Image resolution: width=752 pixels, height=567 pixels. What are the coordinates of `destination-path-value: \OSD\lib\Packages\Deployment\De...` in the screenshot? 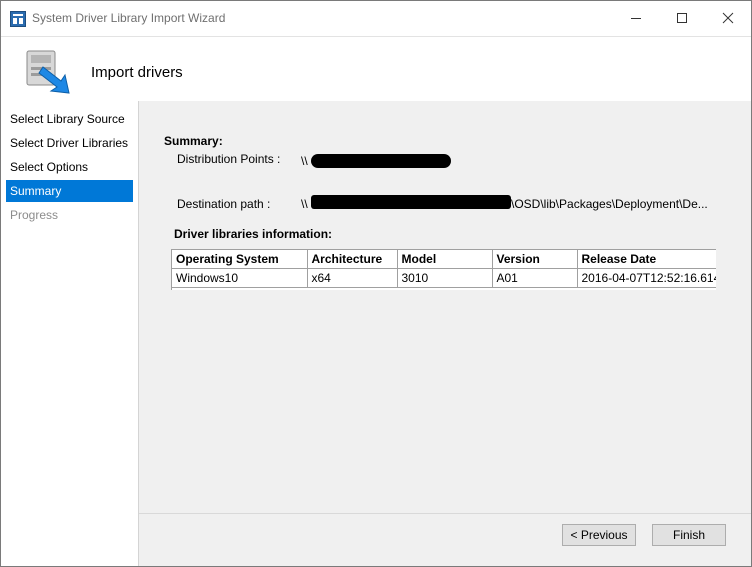 It's located at (609, 204).